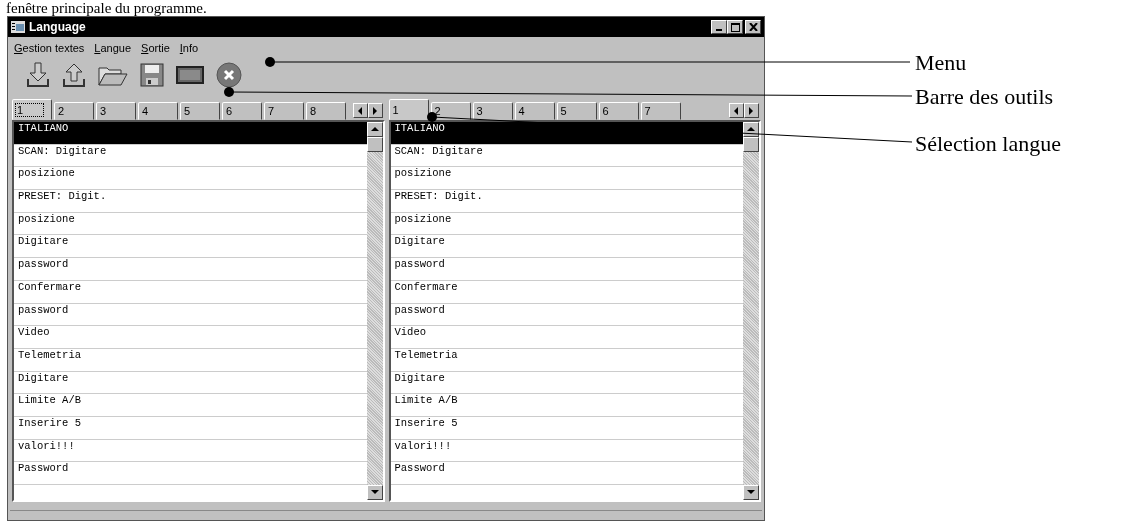 This screenshot has height=521, width=1138. Describe the element at coordinates (49, 48) in the screenshot. I see `menu-item: Gestion textes` at that location.